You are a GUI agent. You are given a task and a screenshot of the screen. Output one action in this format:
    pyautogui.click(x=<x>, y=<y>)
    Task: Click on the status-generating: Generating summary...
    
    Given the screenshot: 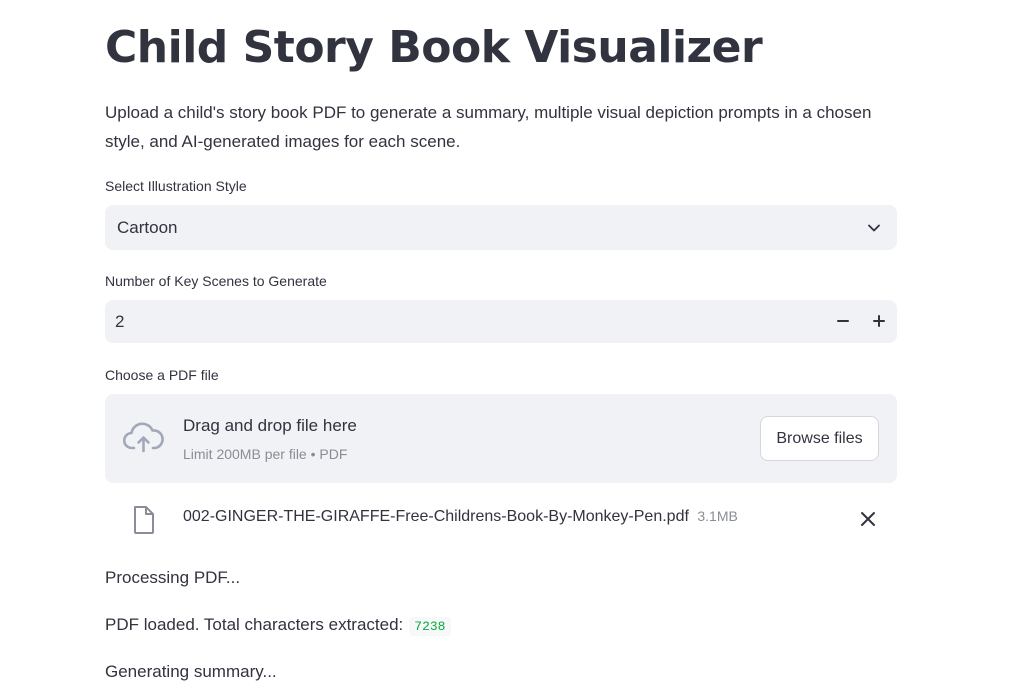 What is the action you would take?
    pyautogui.click(x=191, y=671)
    